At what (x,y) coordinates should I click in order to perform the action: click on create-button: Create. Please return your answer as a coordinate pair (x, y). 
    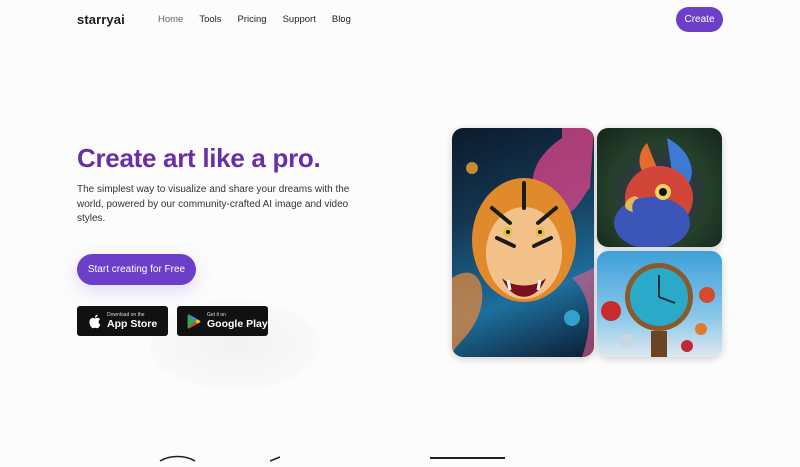
    Looking at the image, I should click on (699, 19).